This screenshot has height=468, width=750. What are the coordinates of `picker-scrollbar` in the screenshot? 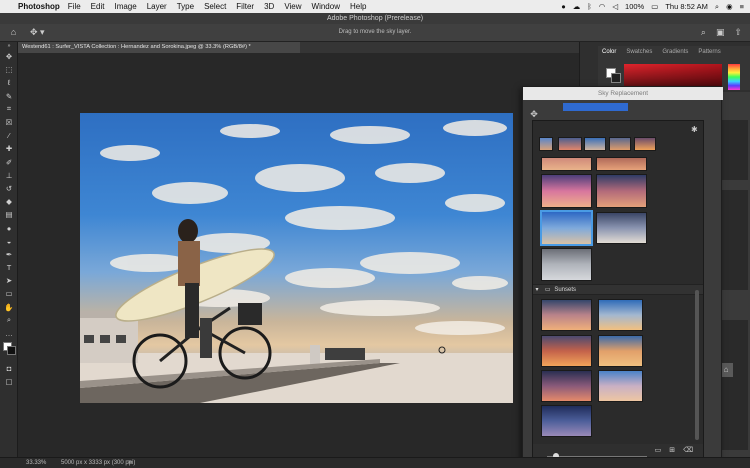 It's located at (697, 365).